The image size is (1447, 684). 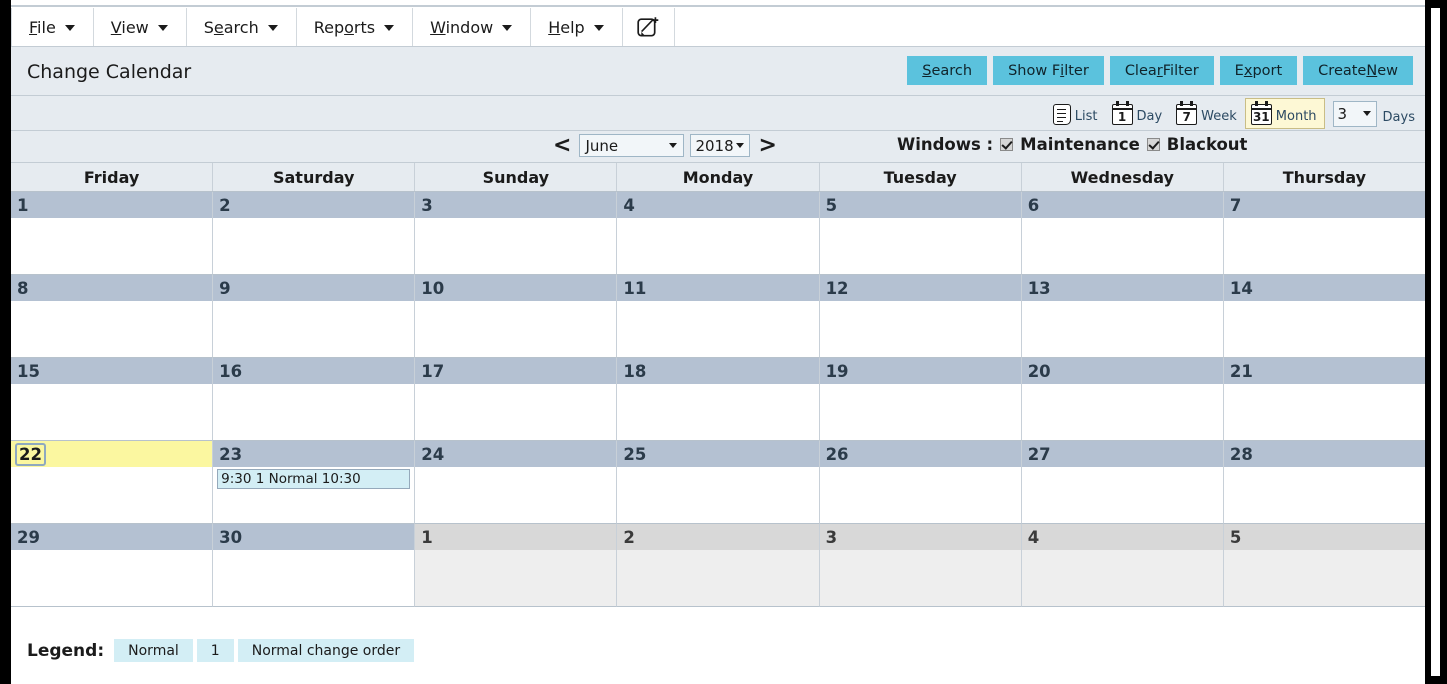 I want to click on day-number-strip: 25, so click(x=718, y=454).